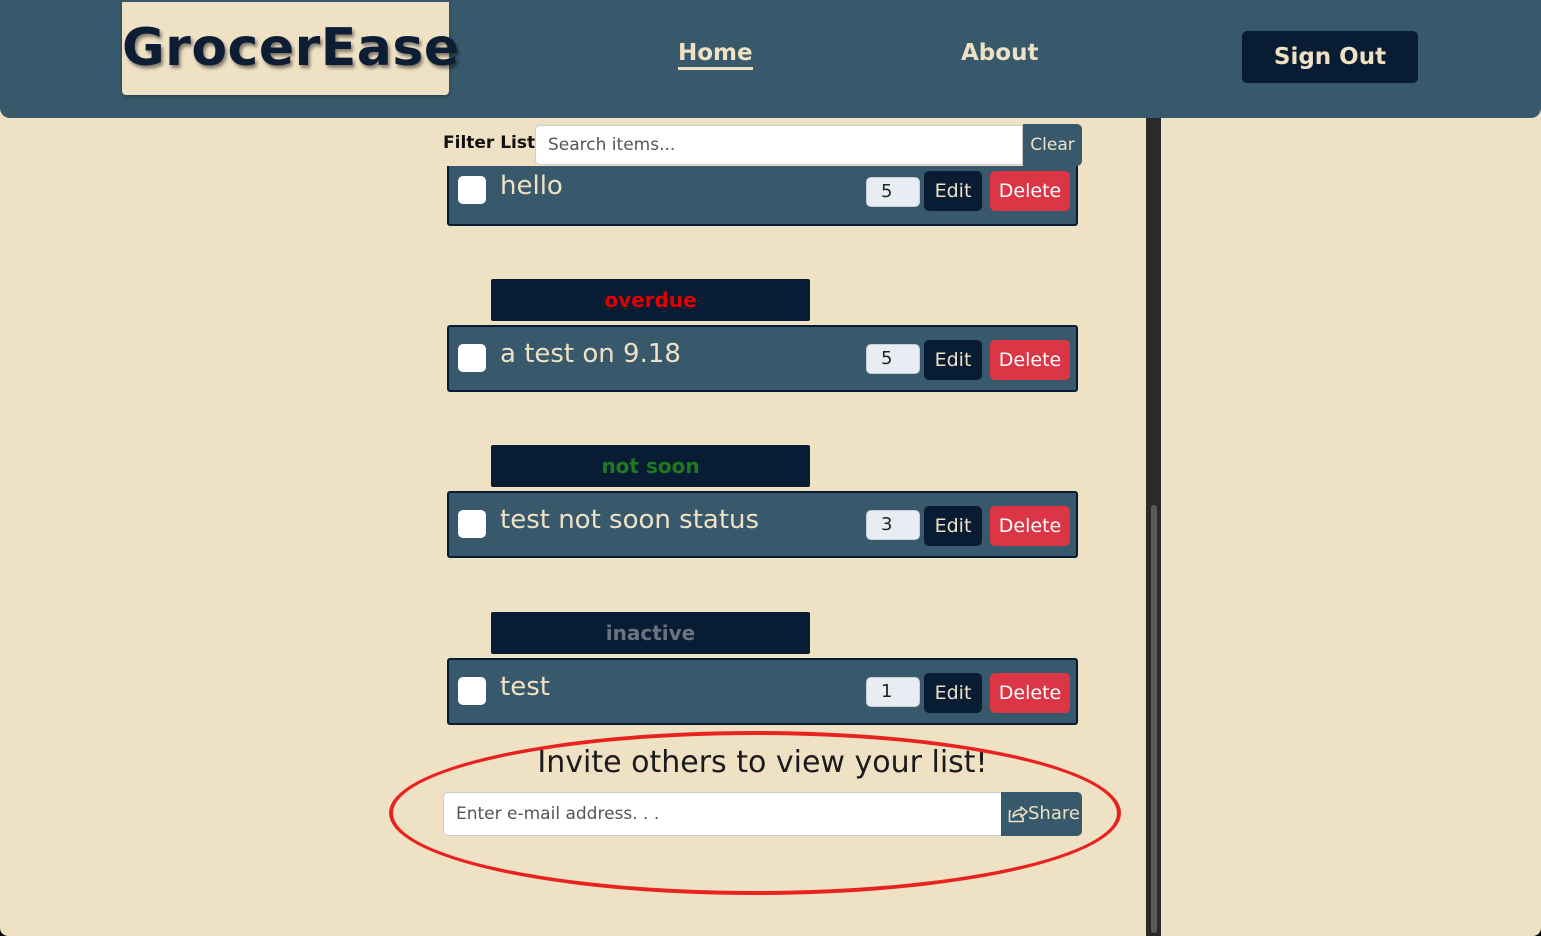 The width and height of the screenshot is (1541, 936). Describe the element at coordinates (525, 687) in the screenshot. I see `item-name: test` at that location.